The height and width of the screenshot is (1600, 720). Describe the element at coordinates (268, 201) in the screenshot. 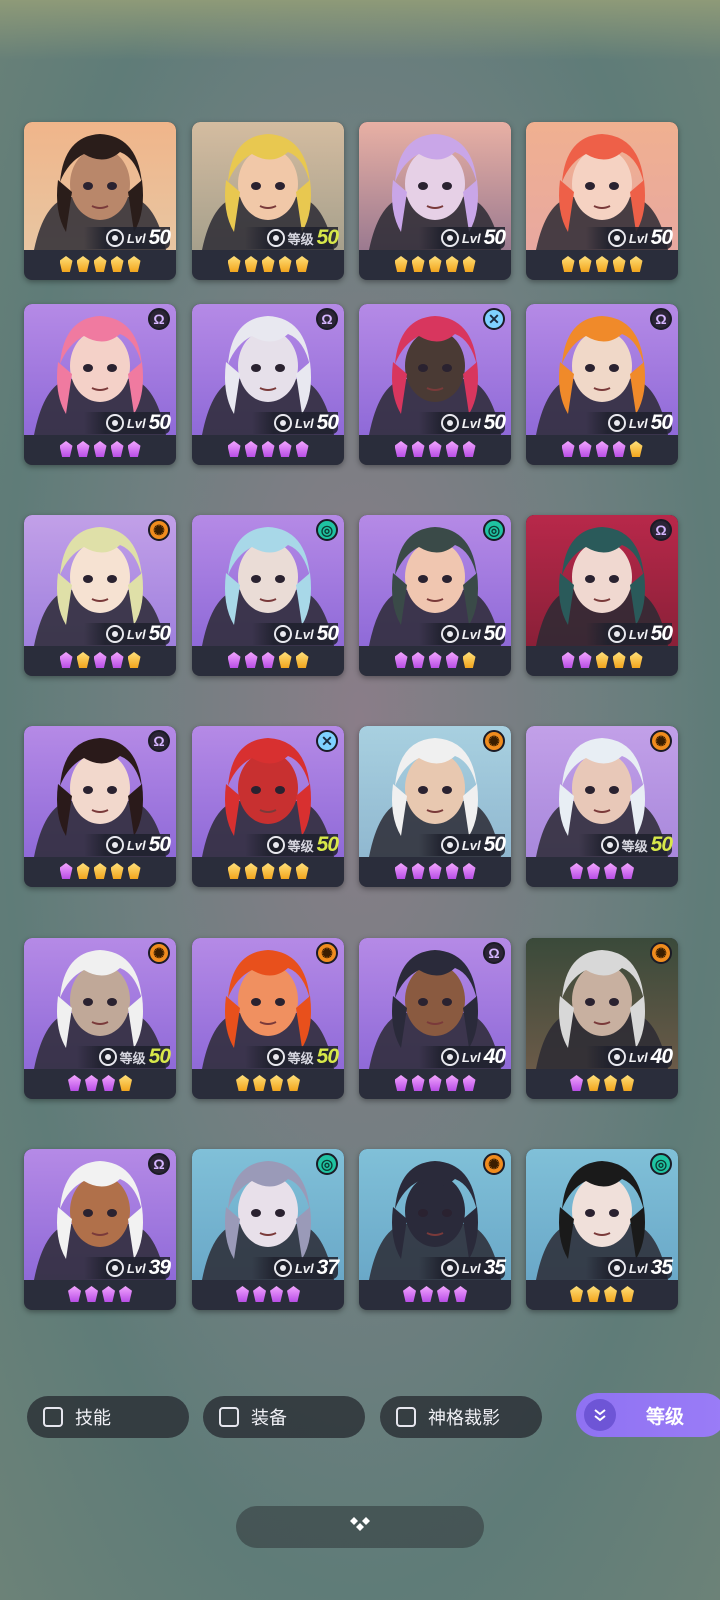

I see `hero-card: 等级 50` at that location.